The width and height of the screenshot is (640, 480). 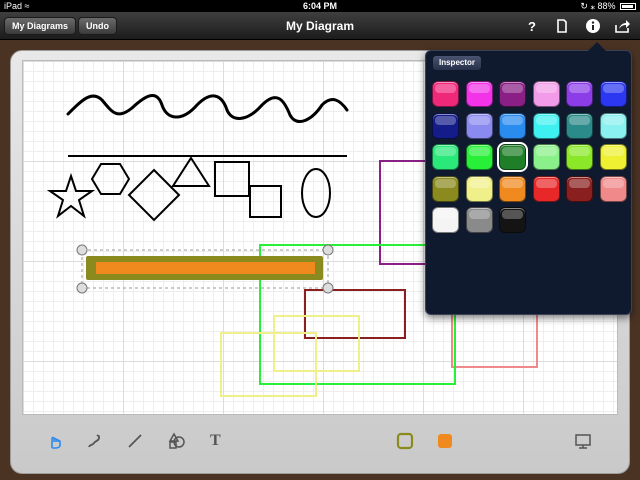 I want to click on inspector-title: Inspector, so click(x=457, y=63).